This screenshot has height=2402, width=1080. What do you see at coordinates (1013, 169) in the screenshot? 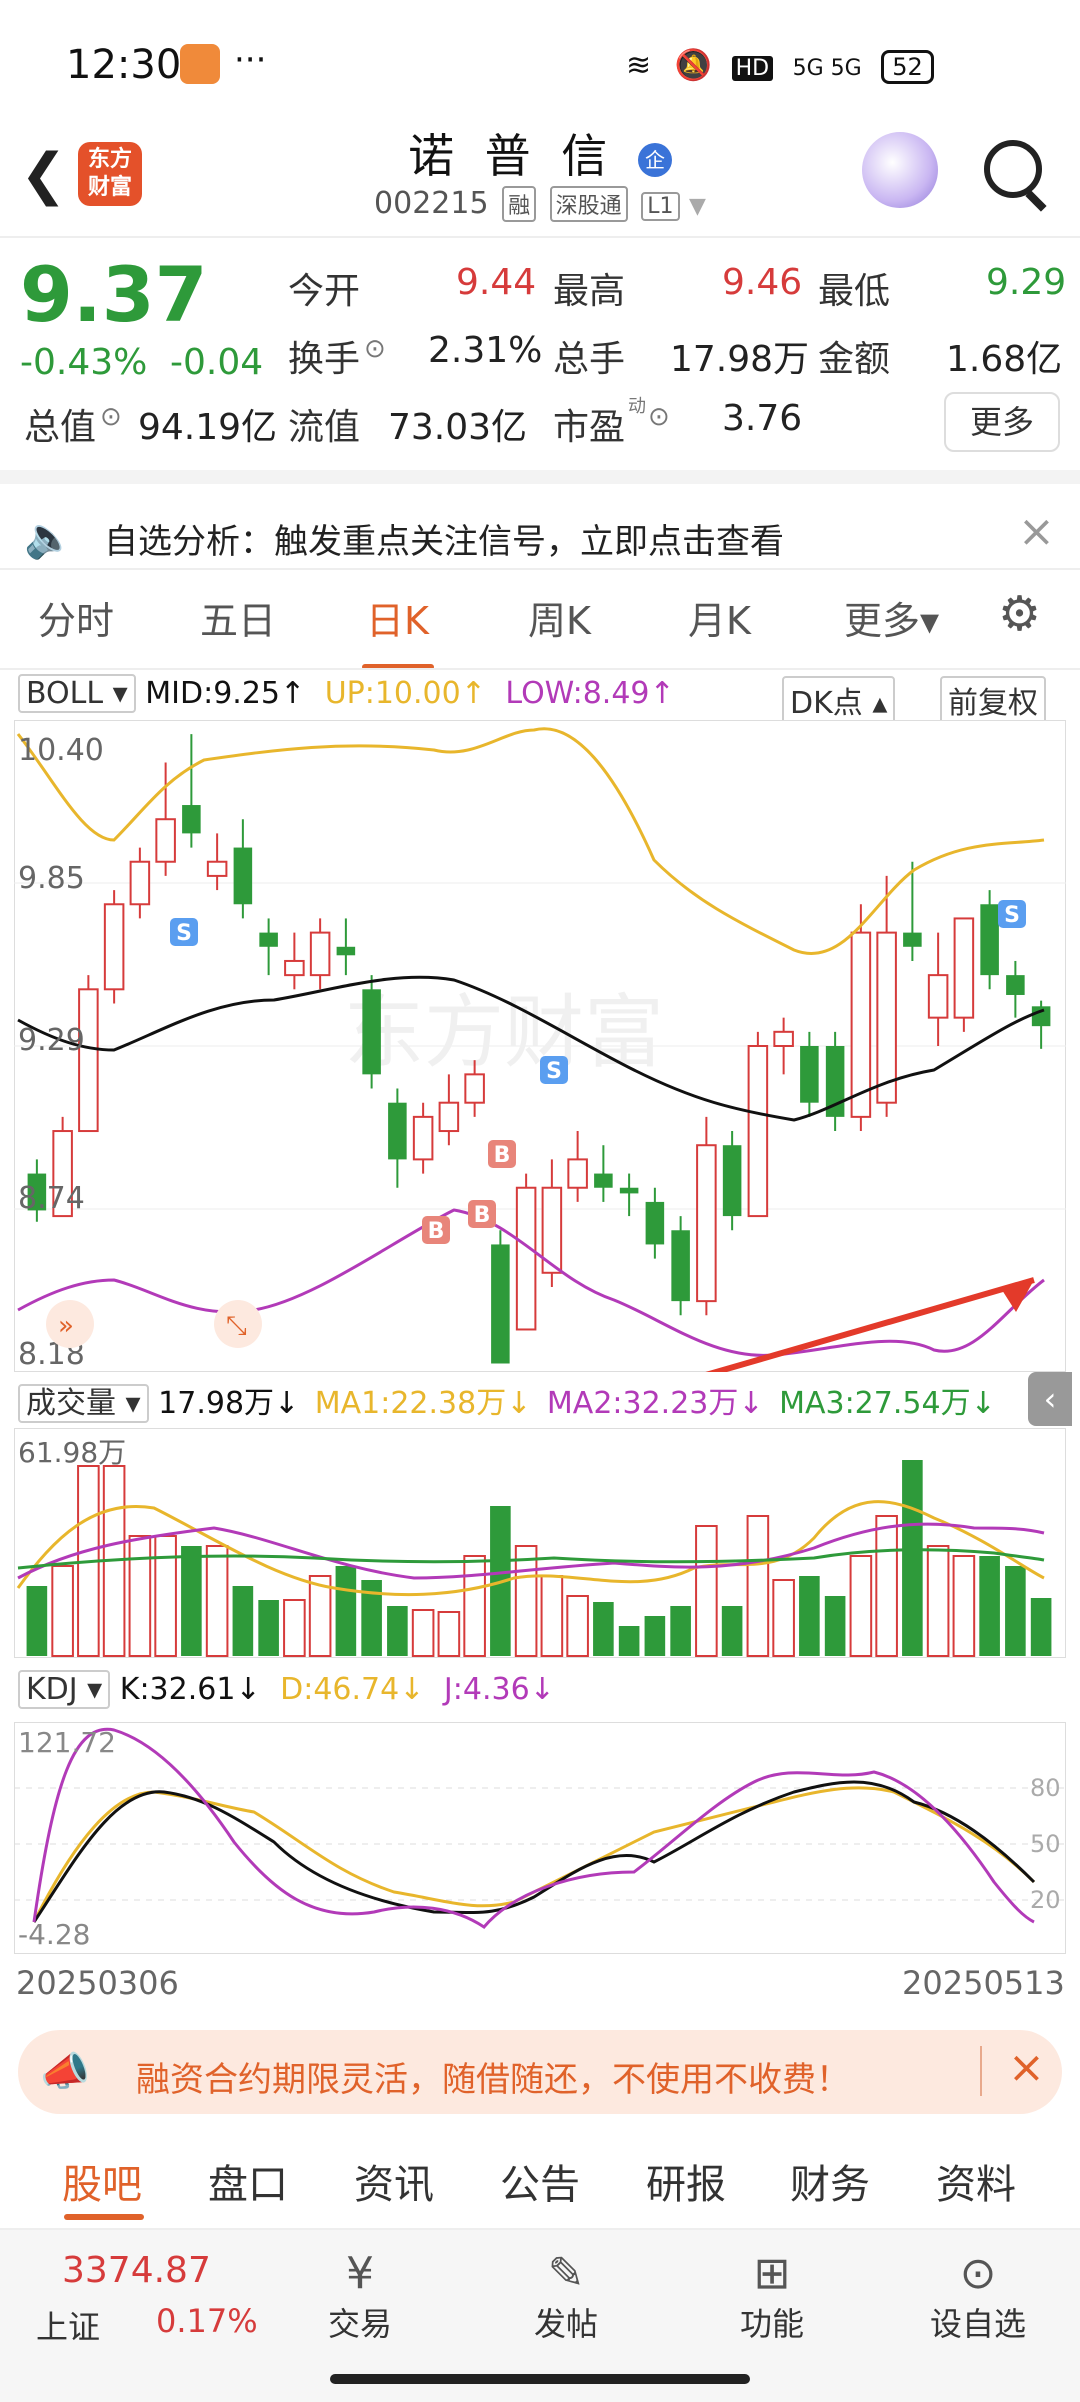
I see `search-icon` at bounding box center [1013, 169].